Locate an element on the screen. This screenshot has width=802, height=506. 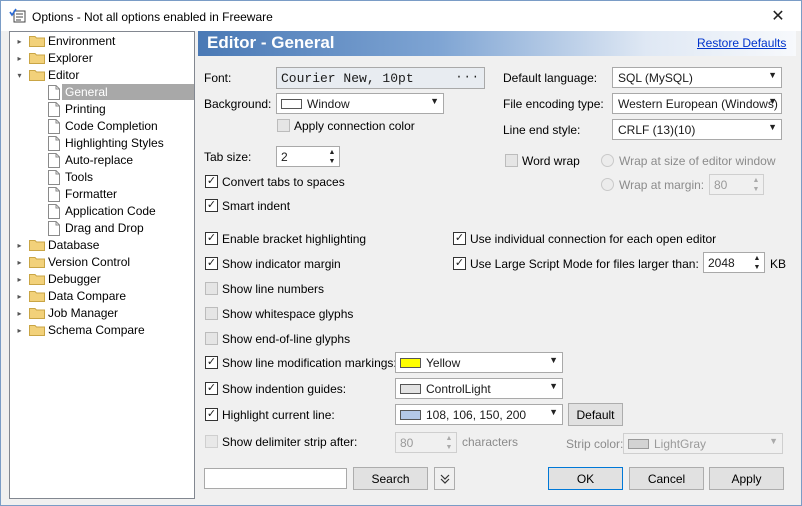
tree-item: Printing is located at coordinates (102, 109).